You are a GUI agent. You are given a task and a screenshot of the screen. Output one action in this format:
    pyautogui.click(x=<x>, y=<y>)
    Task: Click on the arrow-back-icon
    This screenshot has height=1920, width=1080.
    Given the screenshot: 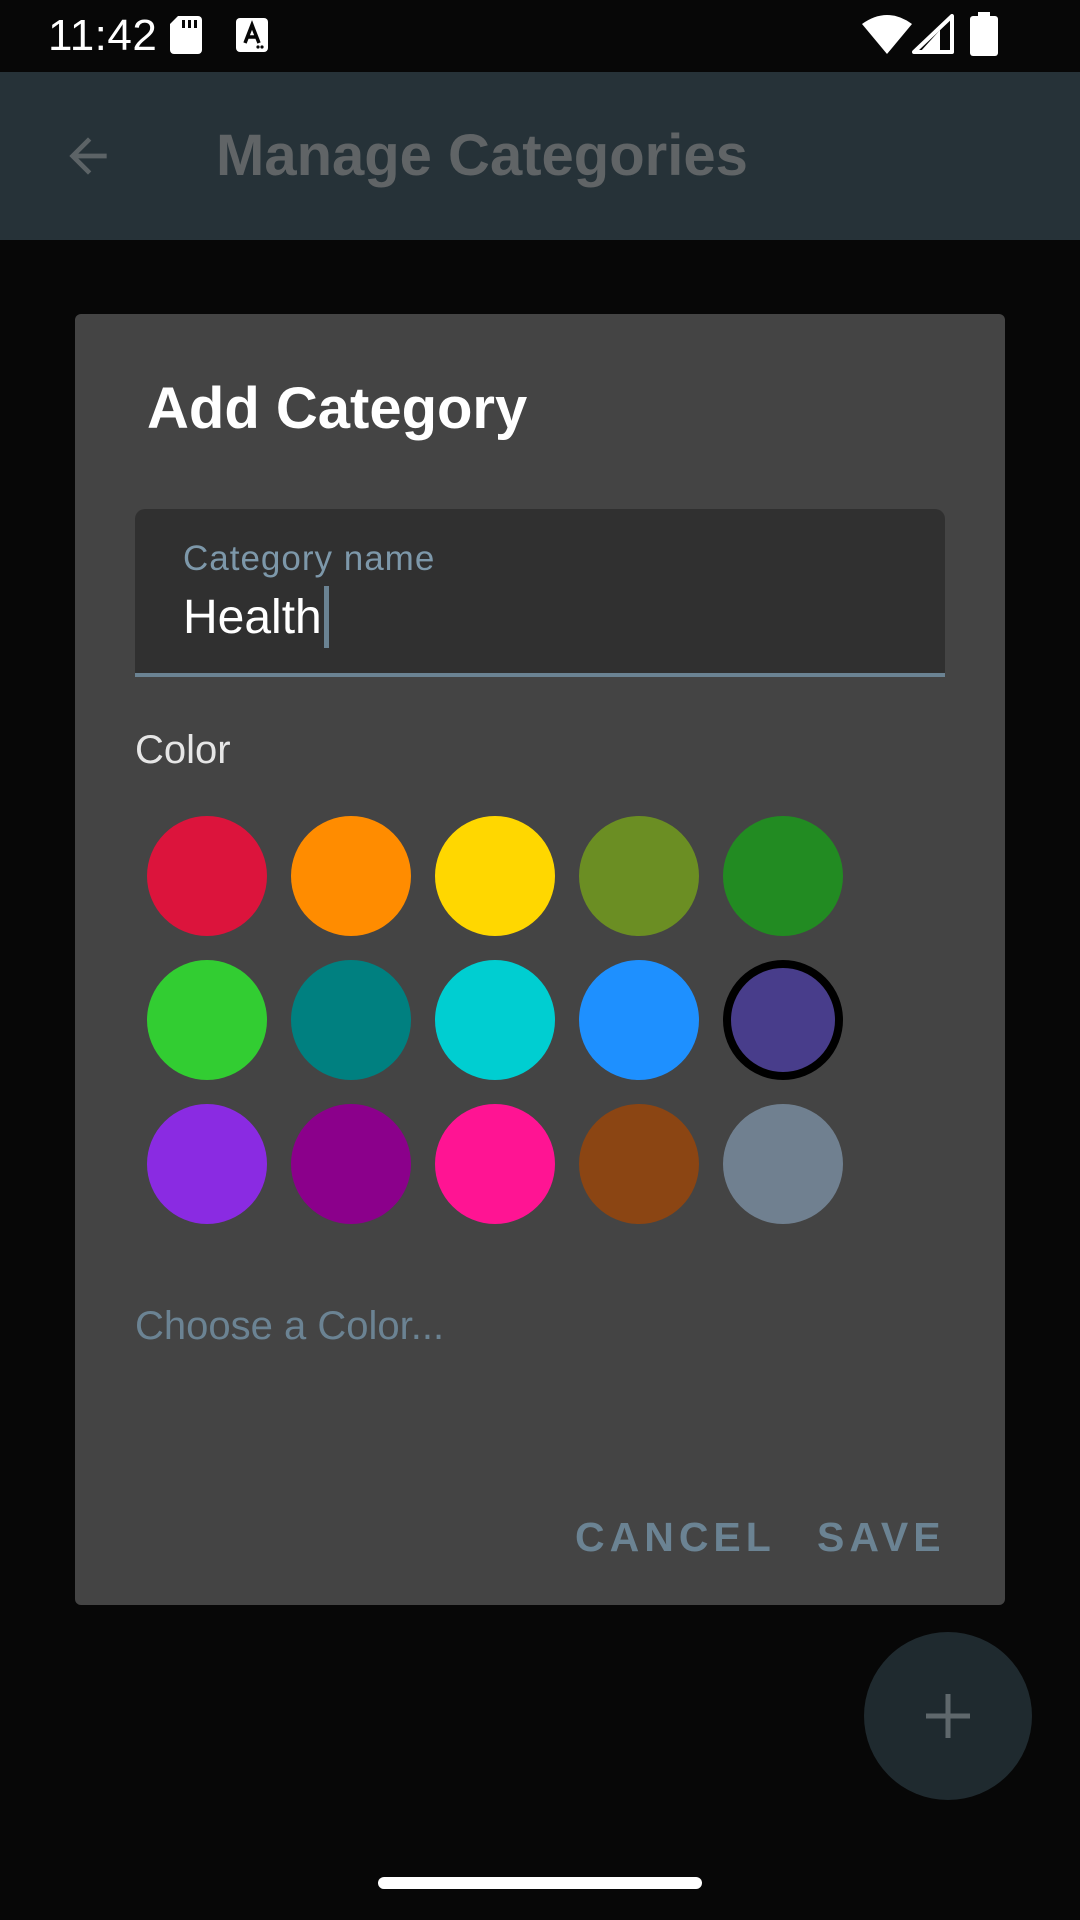 What is the action you would take?
    pyautogui.click(x=88, y=156)
    